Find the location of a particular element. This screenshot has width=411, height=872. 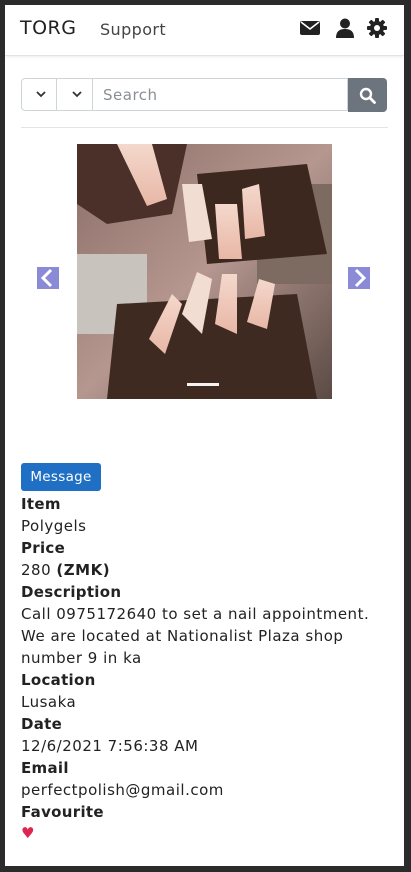

heart-icon: ♥ is located at coordinates (206, 833).